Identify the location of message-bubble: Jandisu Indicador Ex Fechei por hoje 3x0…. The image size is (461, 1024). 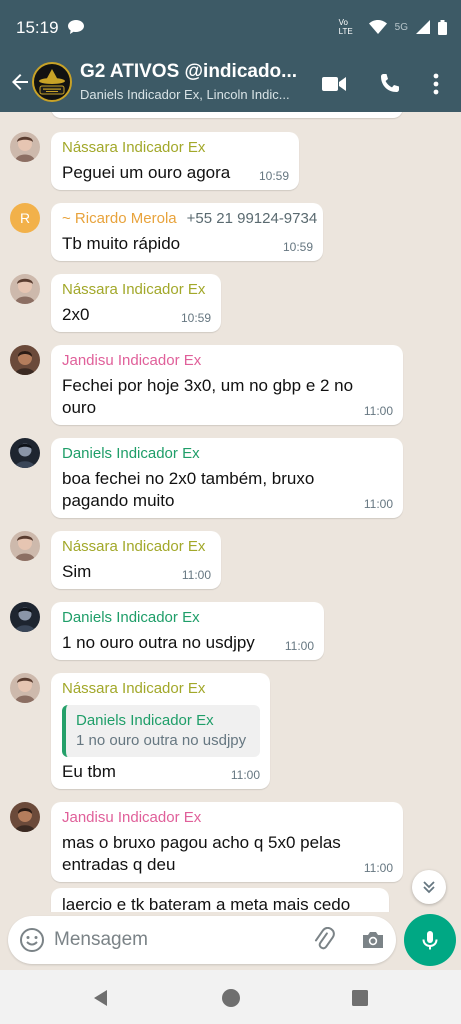
(227, 385).